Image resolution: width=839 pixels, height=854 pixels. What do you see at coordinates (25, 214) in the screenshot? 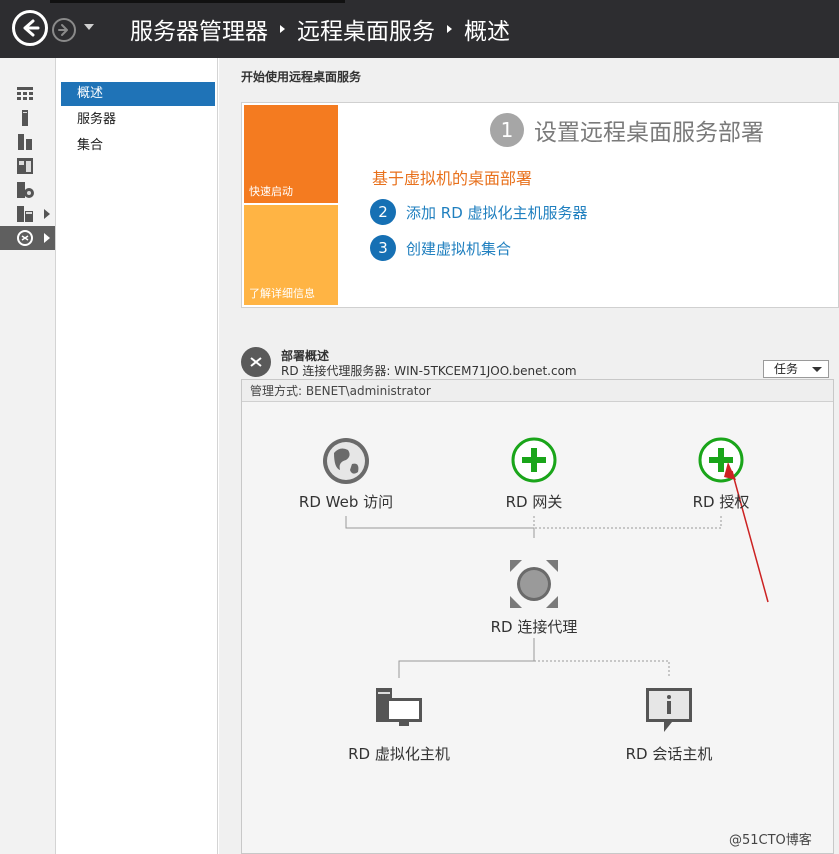
I see `file-services-icon` at bounding box center [25, 214].